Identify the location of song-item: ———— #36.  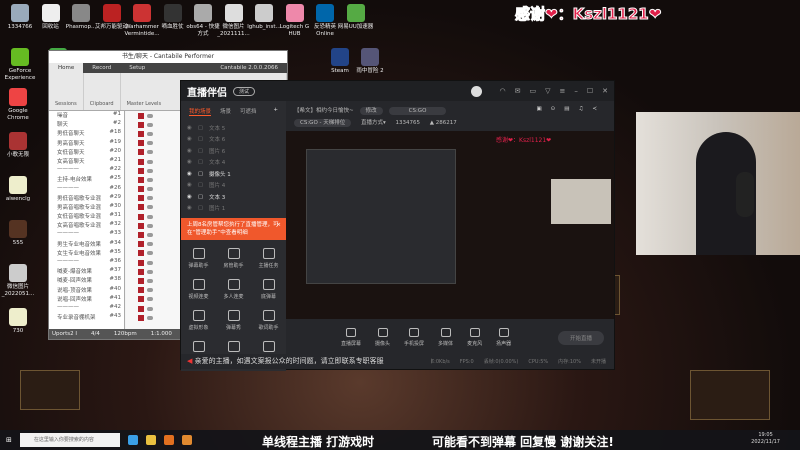
(86, 262).